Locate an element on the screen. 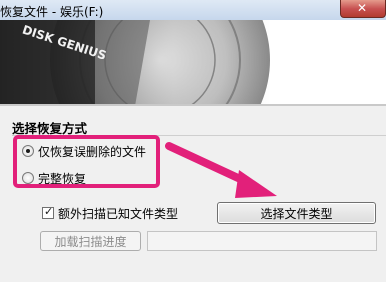 The height and width of the screenshot is (282, 386). load-progress-path-field is located at coordinates (262, 241).